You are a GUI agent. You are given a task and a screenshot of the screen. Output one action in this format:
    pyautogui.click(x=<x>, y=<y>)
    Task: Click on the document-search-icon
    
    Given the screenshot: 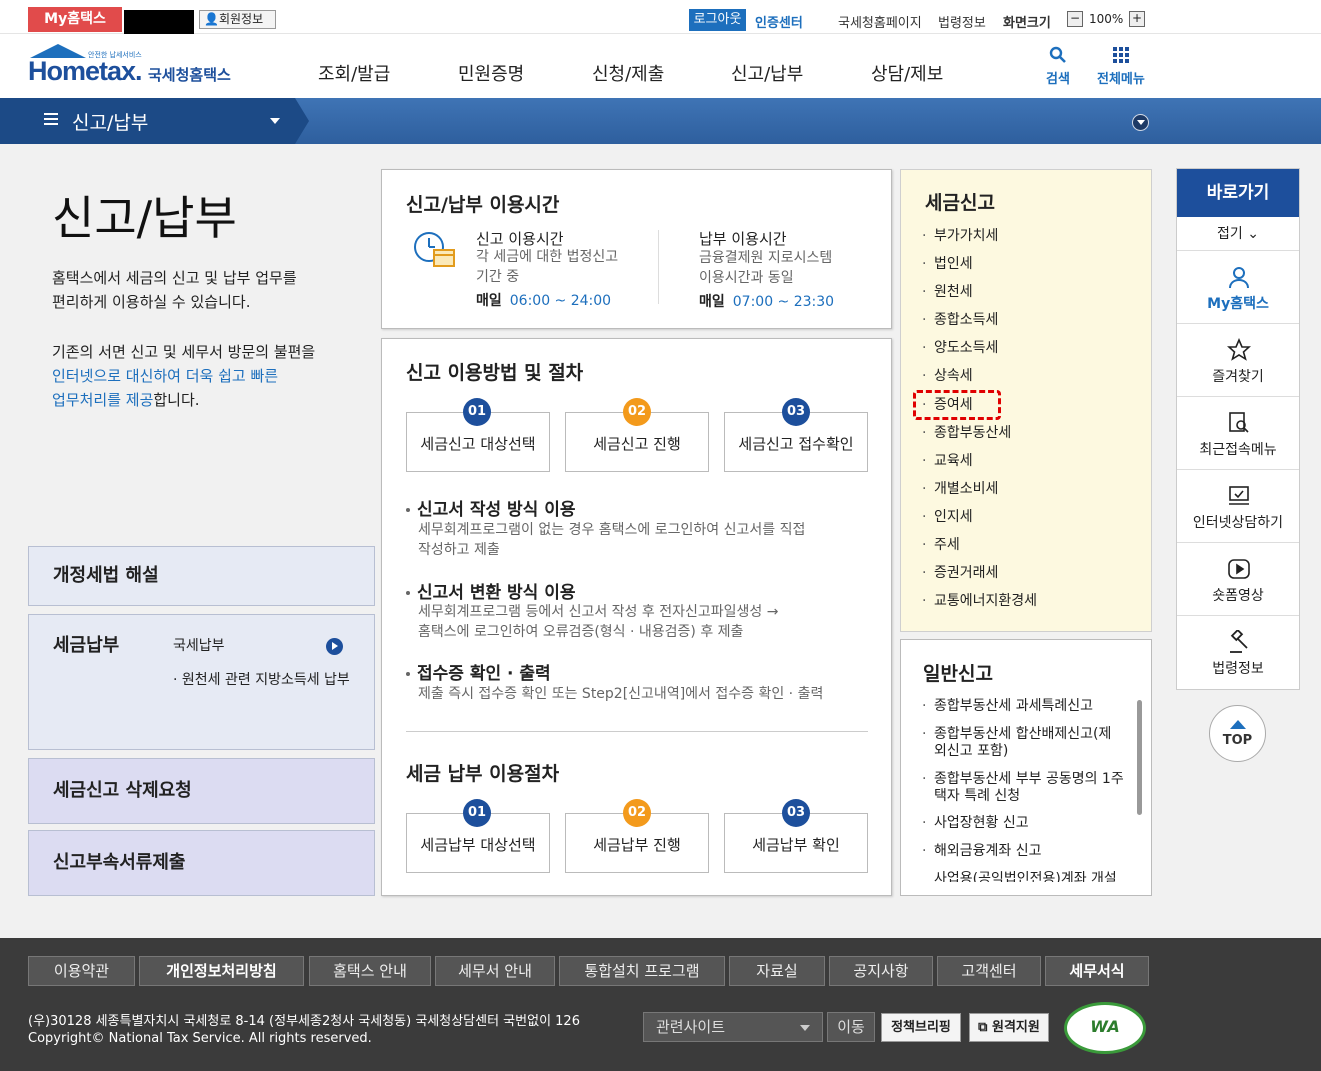 What is the action you would take?
    pyautogui.click(x=1239, y=422)
    